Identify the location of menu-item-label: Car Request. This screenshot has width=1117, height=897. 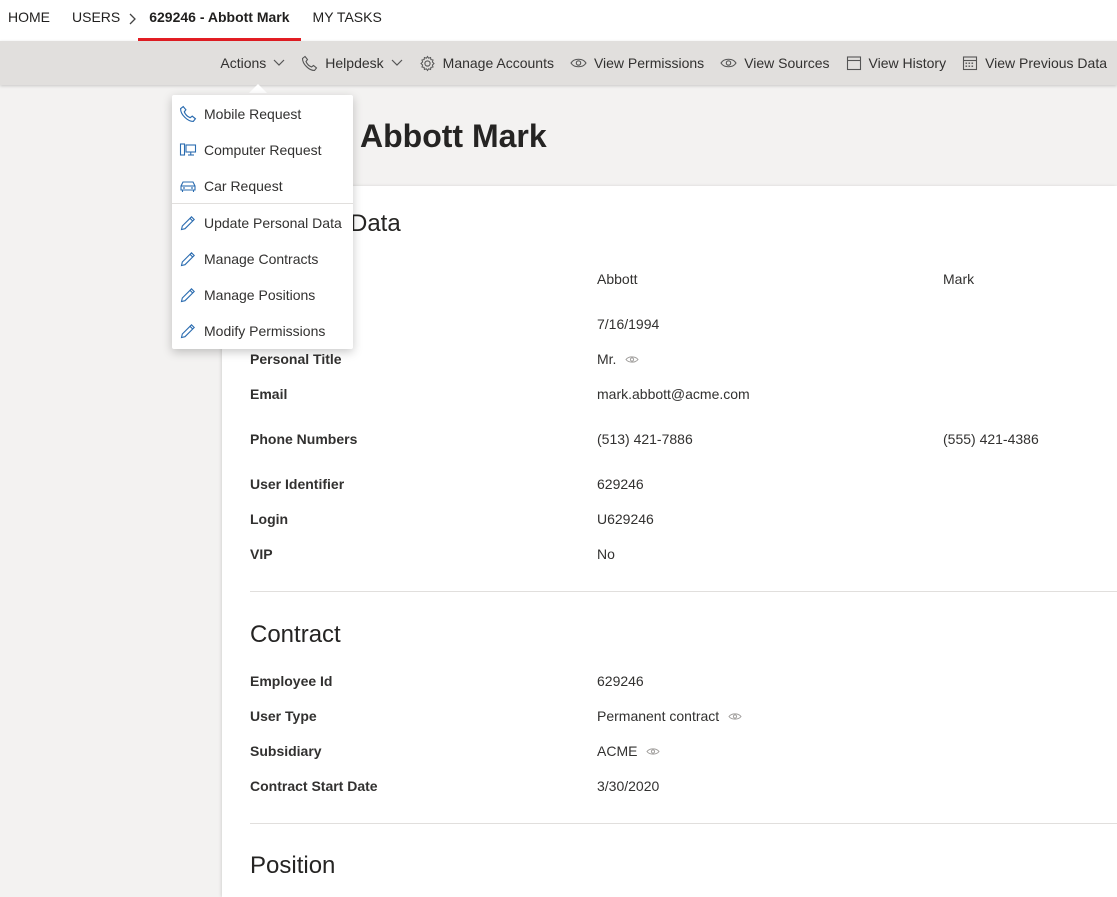
(243, 186).